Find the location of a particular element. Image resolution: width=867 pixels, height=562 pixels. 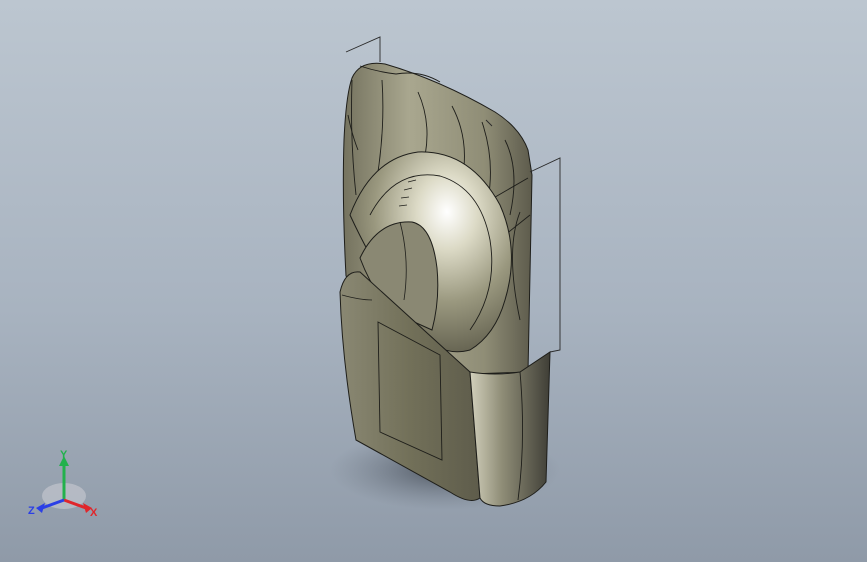

coordinate-triad: Y X Z is located at coordinates (64, 485).